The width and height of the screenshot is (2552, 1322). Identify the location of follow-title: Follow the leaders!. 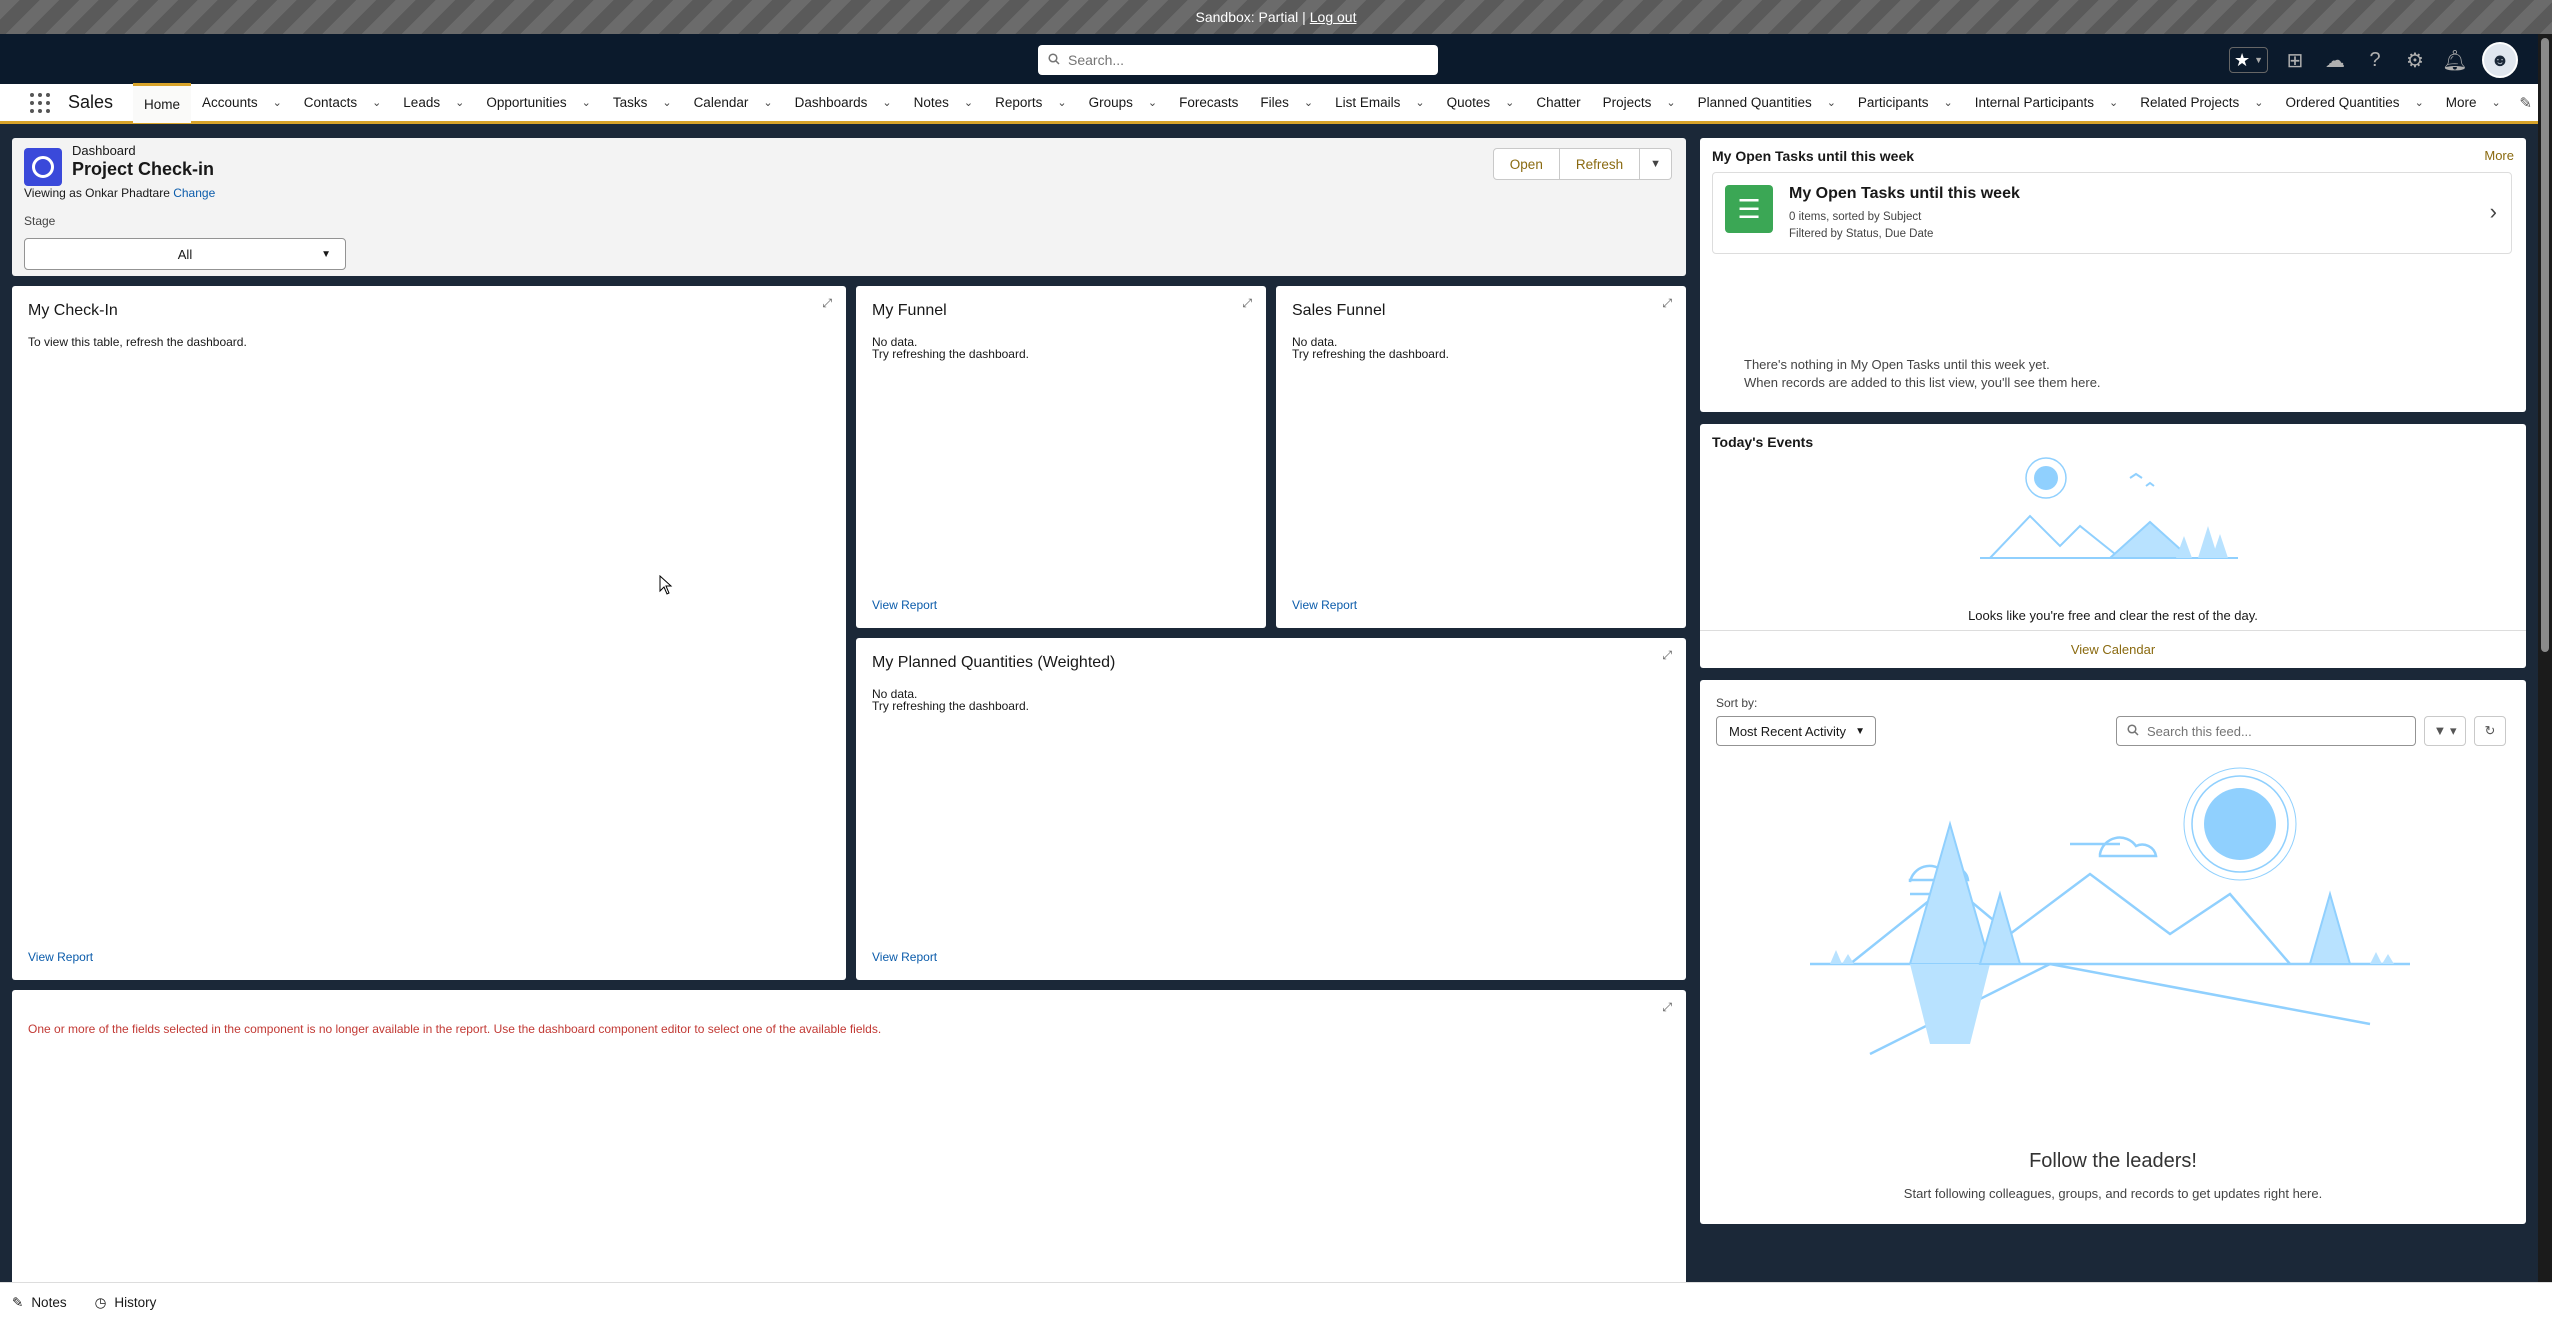
(2113, 1161).